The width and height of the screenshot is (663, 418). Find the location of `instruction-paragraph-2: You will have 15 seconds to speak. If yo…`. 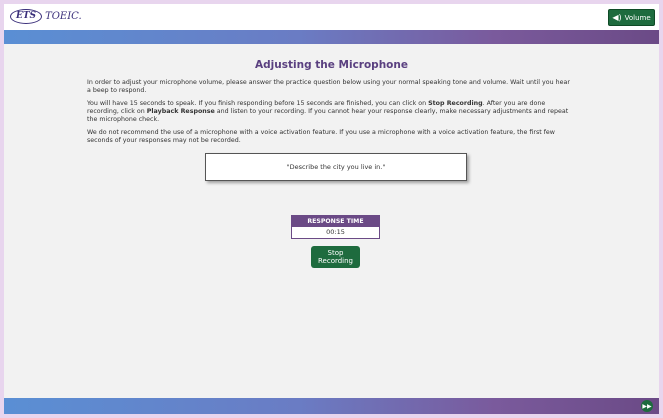

instruction-paragraph-2: You will have 15 seconds to speak. If yo… is located at coordinates (328, 111).